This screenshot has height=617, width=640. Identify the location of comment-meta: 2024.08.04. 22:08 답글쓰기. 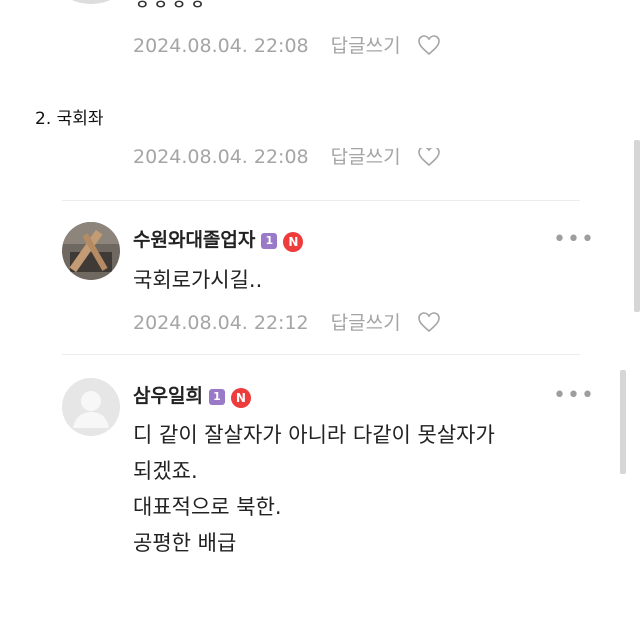
(287, 44).